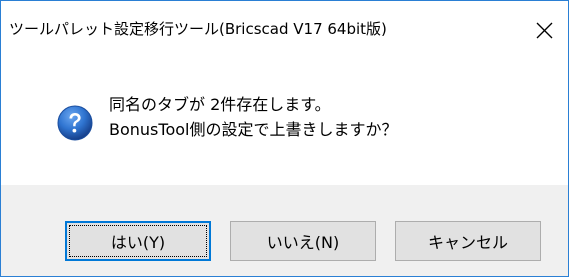 The width and height of the screenshot is (569, 277). What do you see at coordinates (75, 123) in the screenshot?
I see `question-icon` at bounding box center [75, 123].